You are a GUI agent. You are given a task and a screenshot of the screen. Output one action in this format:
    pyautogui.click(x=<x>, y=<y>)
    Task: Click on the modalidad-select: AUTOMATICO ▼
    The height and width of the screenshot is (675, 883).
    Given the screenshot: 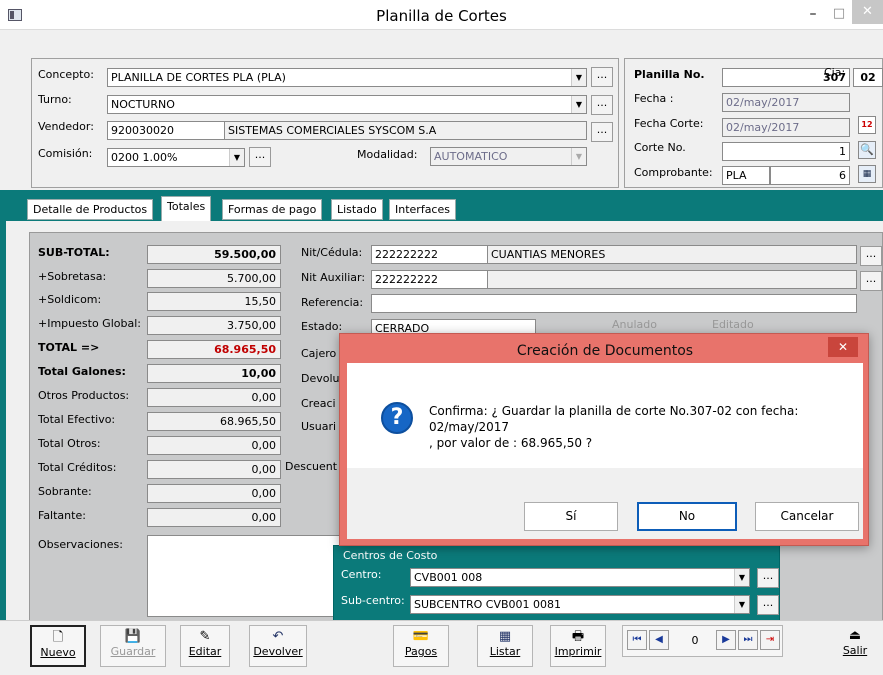 What is the action you would take?
    pyautogui.click(x=508, y=156)
    